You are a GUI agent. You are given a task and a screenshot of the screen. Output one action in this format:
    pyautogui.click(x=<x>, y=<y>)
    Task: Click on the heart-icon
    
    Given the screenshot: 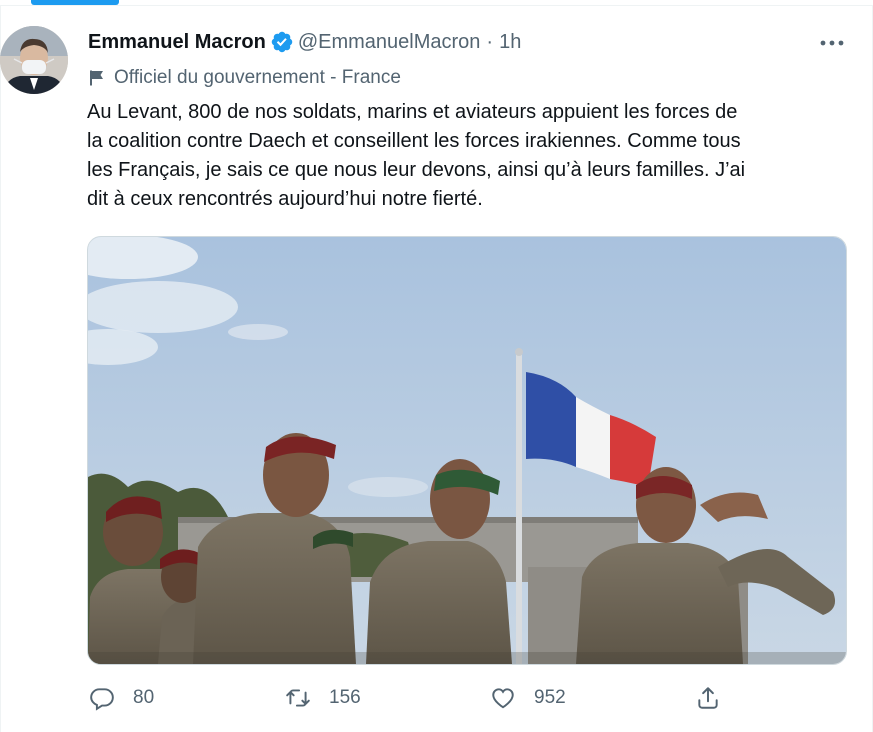 What is the action you would take?
    pyautogui.click(x=503, y=698)
    